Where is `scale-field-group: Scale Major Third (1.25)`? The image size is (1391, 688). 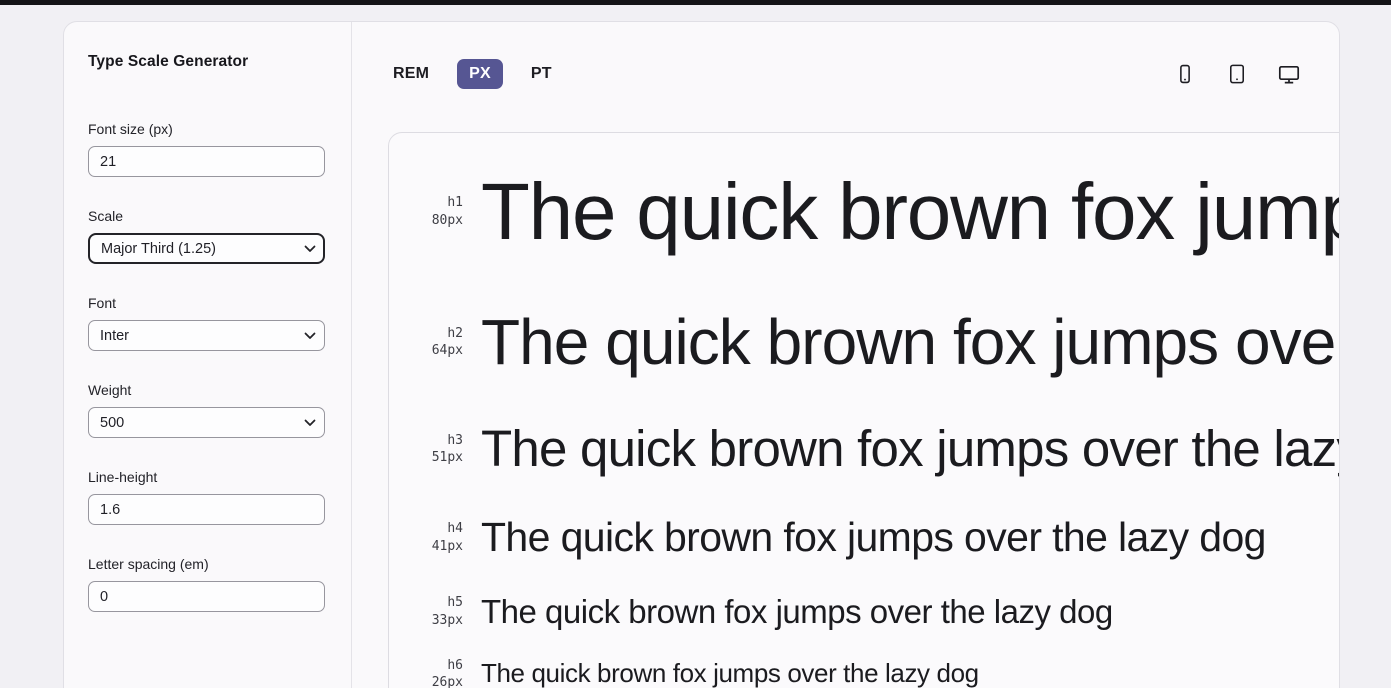
scale-field-group: Scale Major Third (1.25) is located at coordinates (207, 236).